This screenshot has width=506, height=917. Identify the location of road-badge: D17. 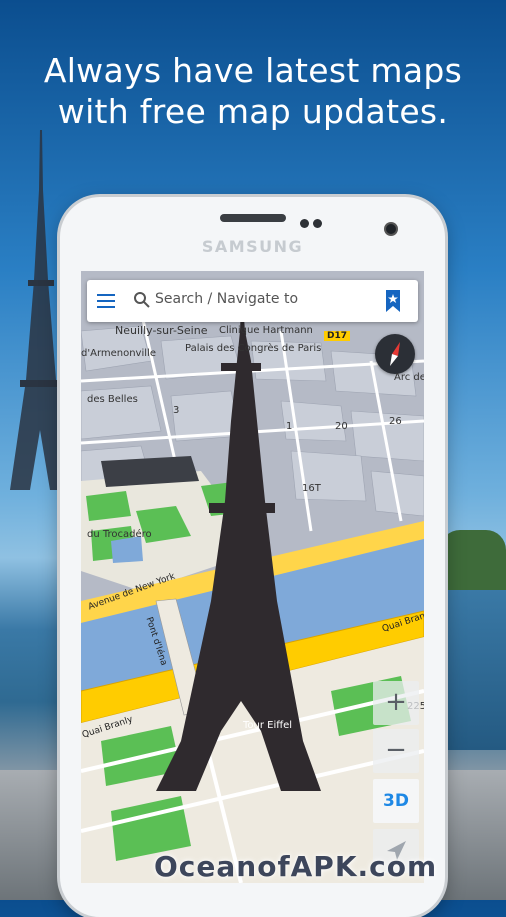
(337, 336).